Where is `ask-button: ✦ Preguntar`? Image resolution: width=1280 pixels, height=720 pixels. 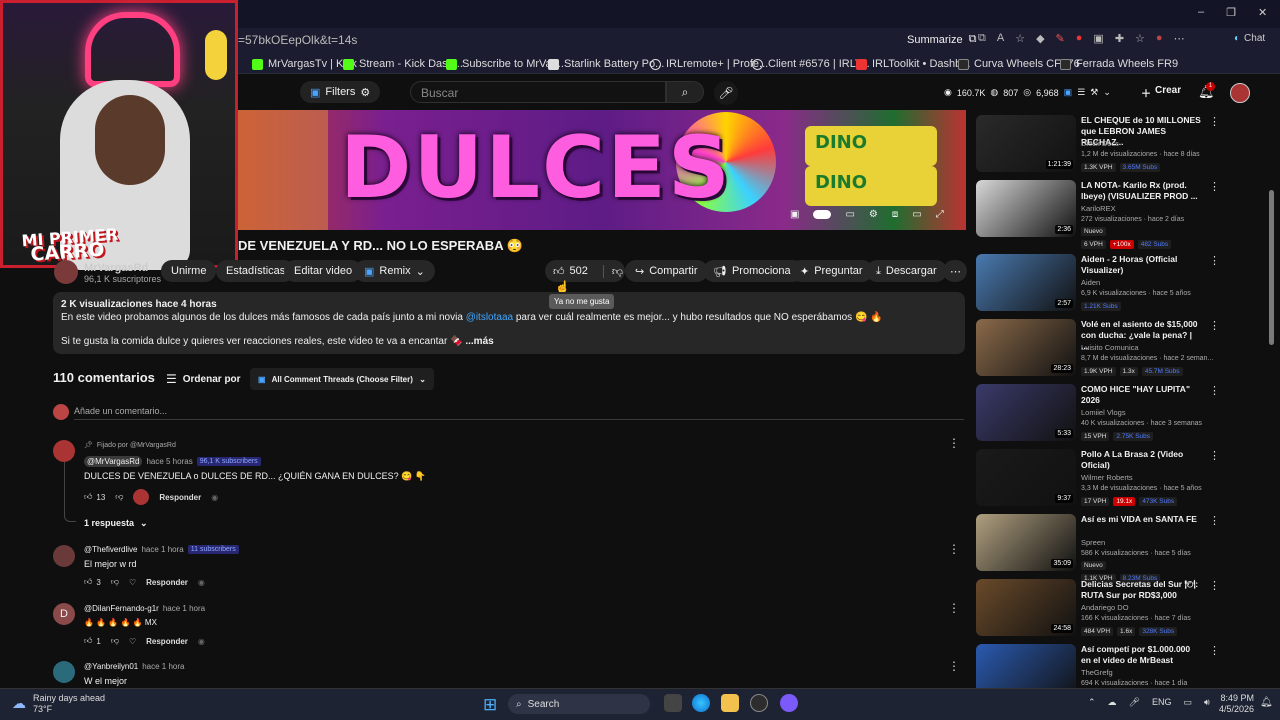 ask-button: ✦ Preguntar is located at coordinates (831, 271).